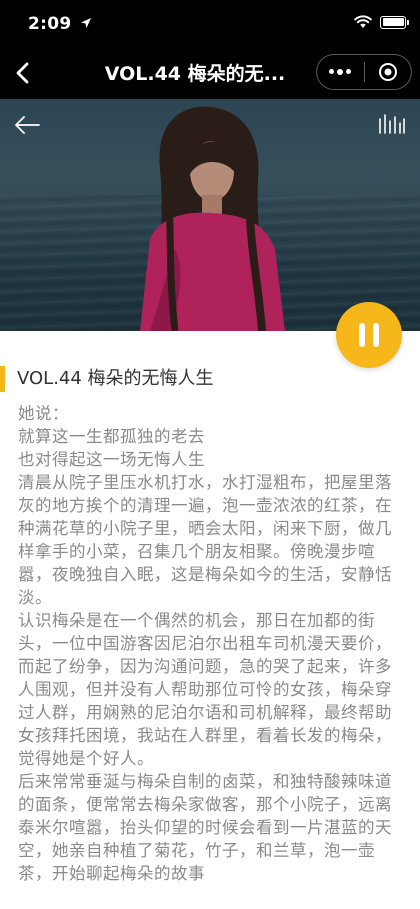 This screenshot has width=420, height=909. What do you see at coordinates (50, 24) in the screenshot?
I see `status-time: 2:09` at bounding box center [50, 24].